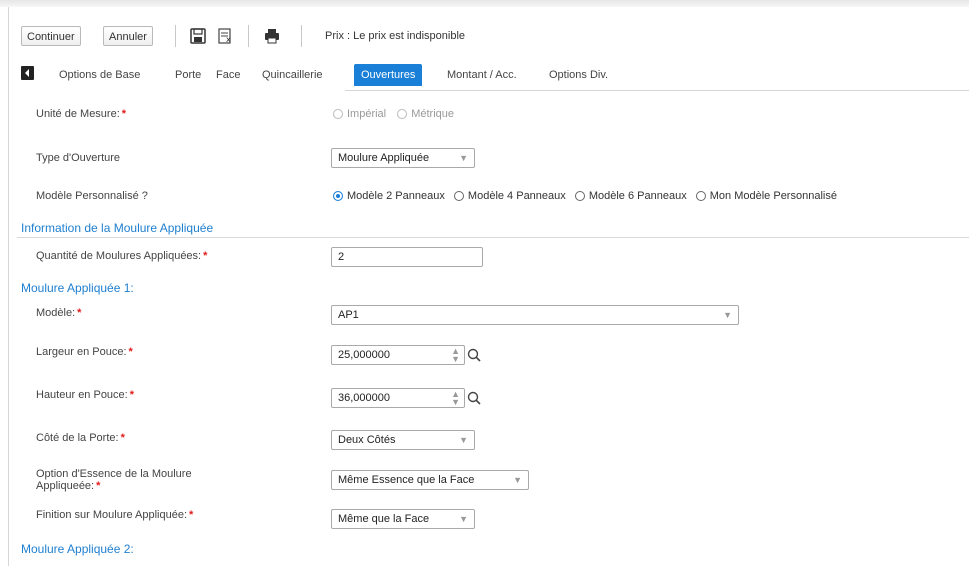 The height and width of the screenshot is (566, 969). I want to click on svg-text: x, so click(228, 39).